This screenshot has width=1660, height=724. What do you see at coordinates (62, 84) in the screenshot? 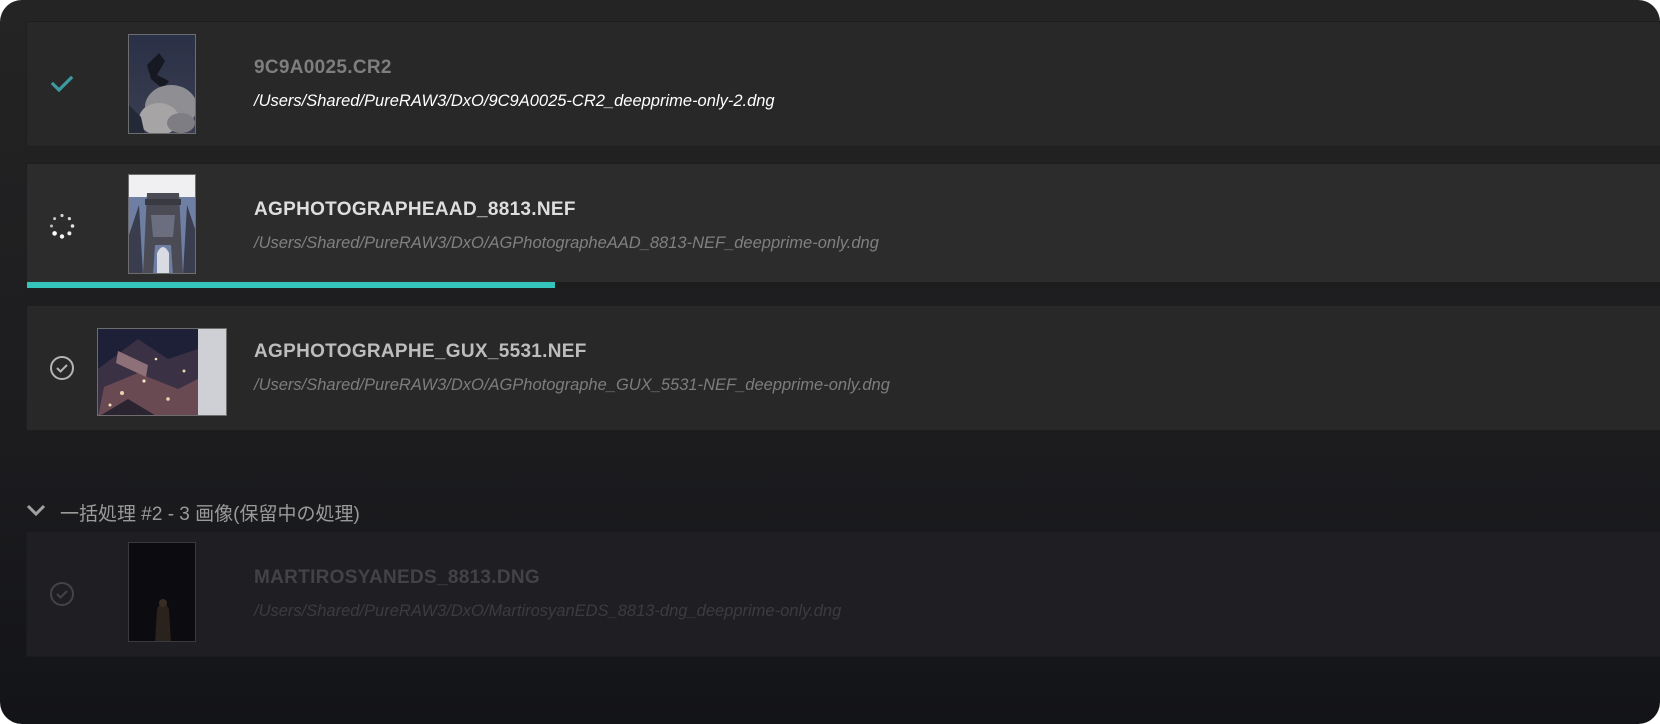
I see `checkmark-icon` at bounding box center [62, 84].